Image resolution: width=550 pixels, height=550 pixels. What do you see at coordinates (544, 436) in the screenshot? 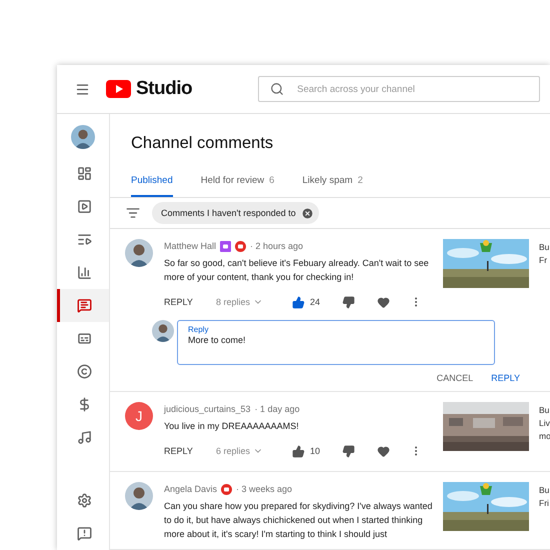
I see `video-description: mo` at bounding box center [544, 436].